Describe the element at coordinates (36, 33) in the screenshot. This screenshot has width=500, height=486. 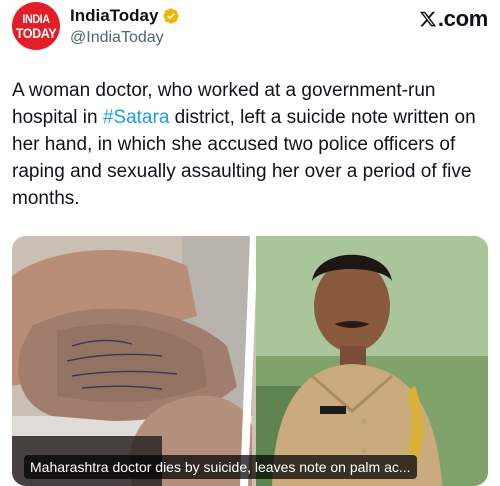
I see `avatar-logo-line2: TODAY` at that location.